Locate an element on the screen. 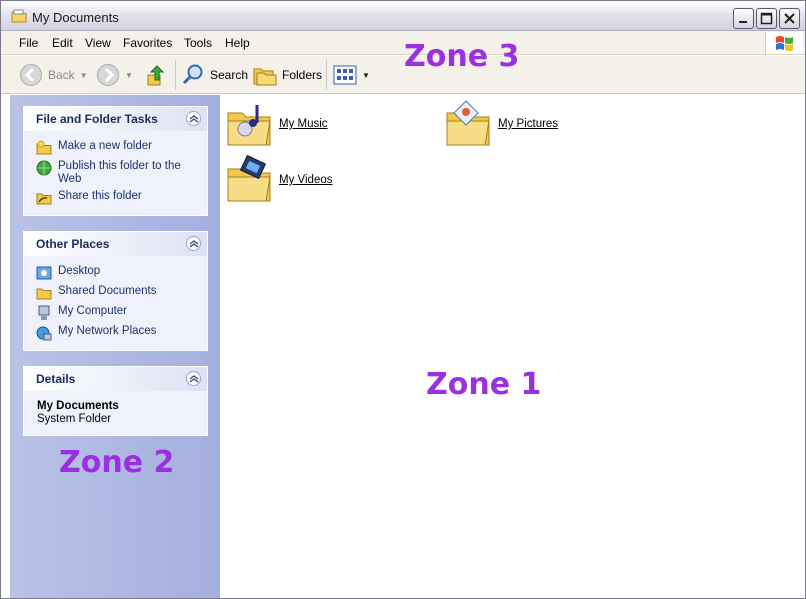  up-folder-button is located at coordinates (157, 75).